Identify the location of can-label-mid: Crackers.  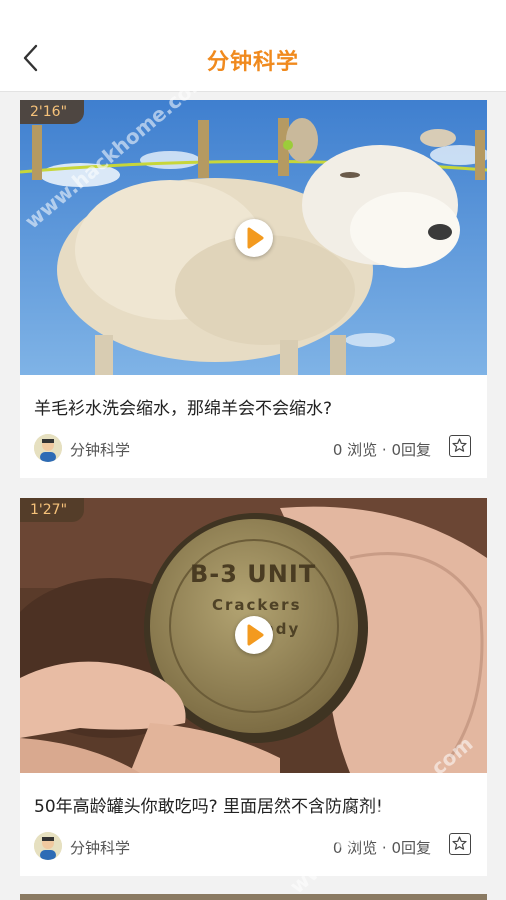
(257, 605).